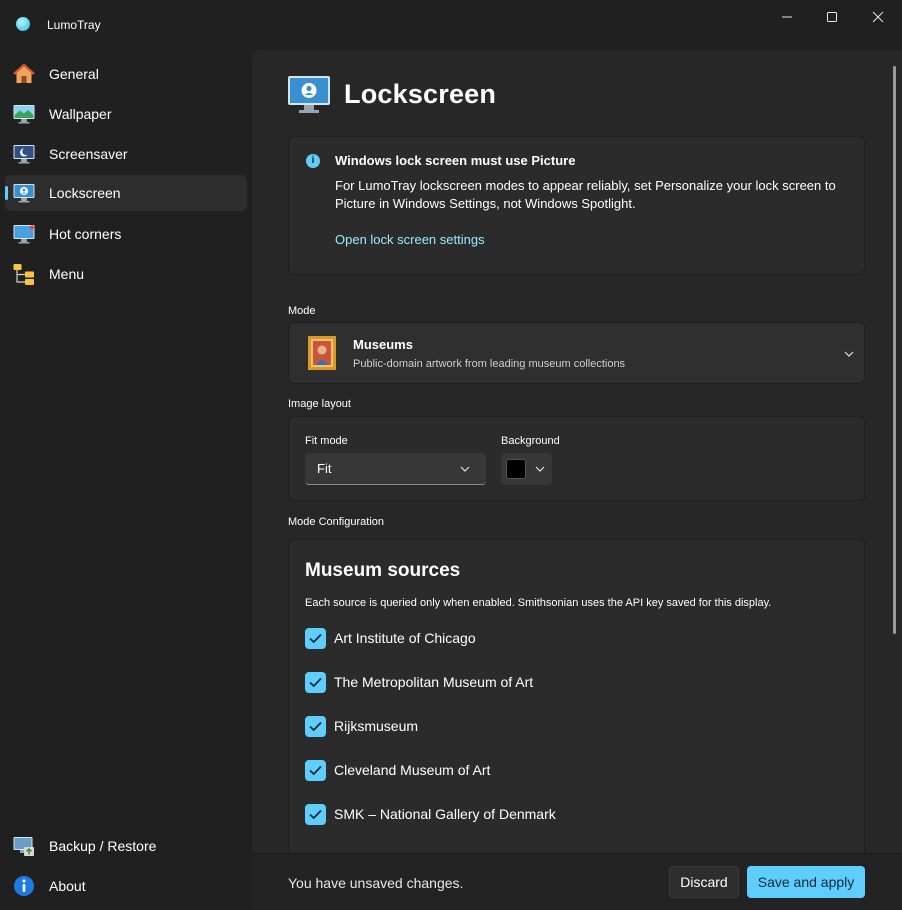 The height and width of the screenshot is (910, 902). What do you see at coordinates (322, 353) in the screenshot?
I see `framed-painting-icon` at bounding box center [322, 353].